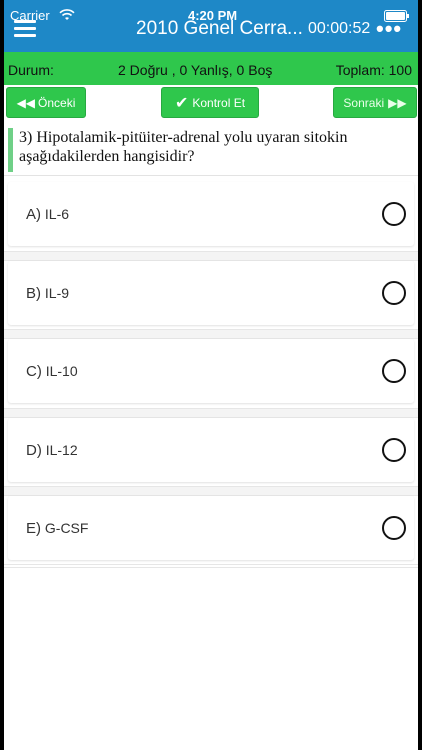 Image resolution: width=422 pixels, height=750 pixels. Describe the element at coordinates (211, 293) in the screenshot. I see `answer-option-b: B) IL-9` at that location.